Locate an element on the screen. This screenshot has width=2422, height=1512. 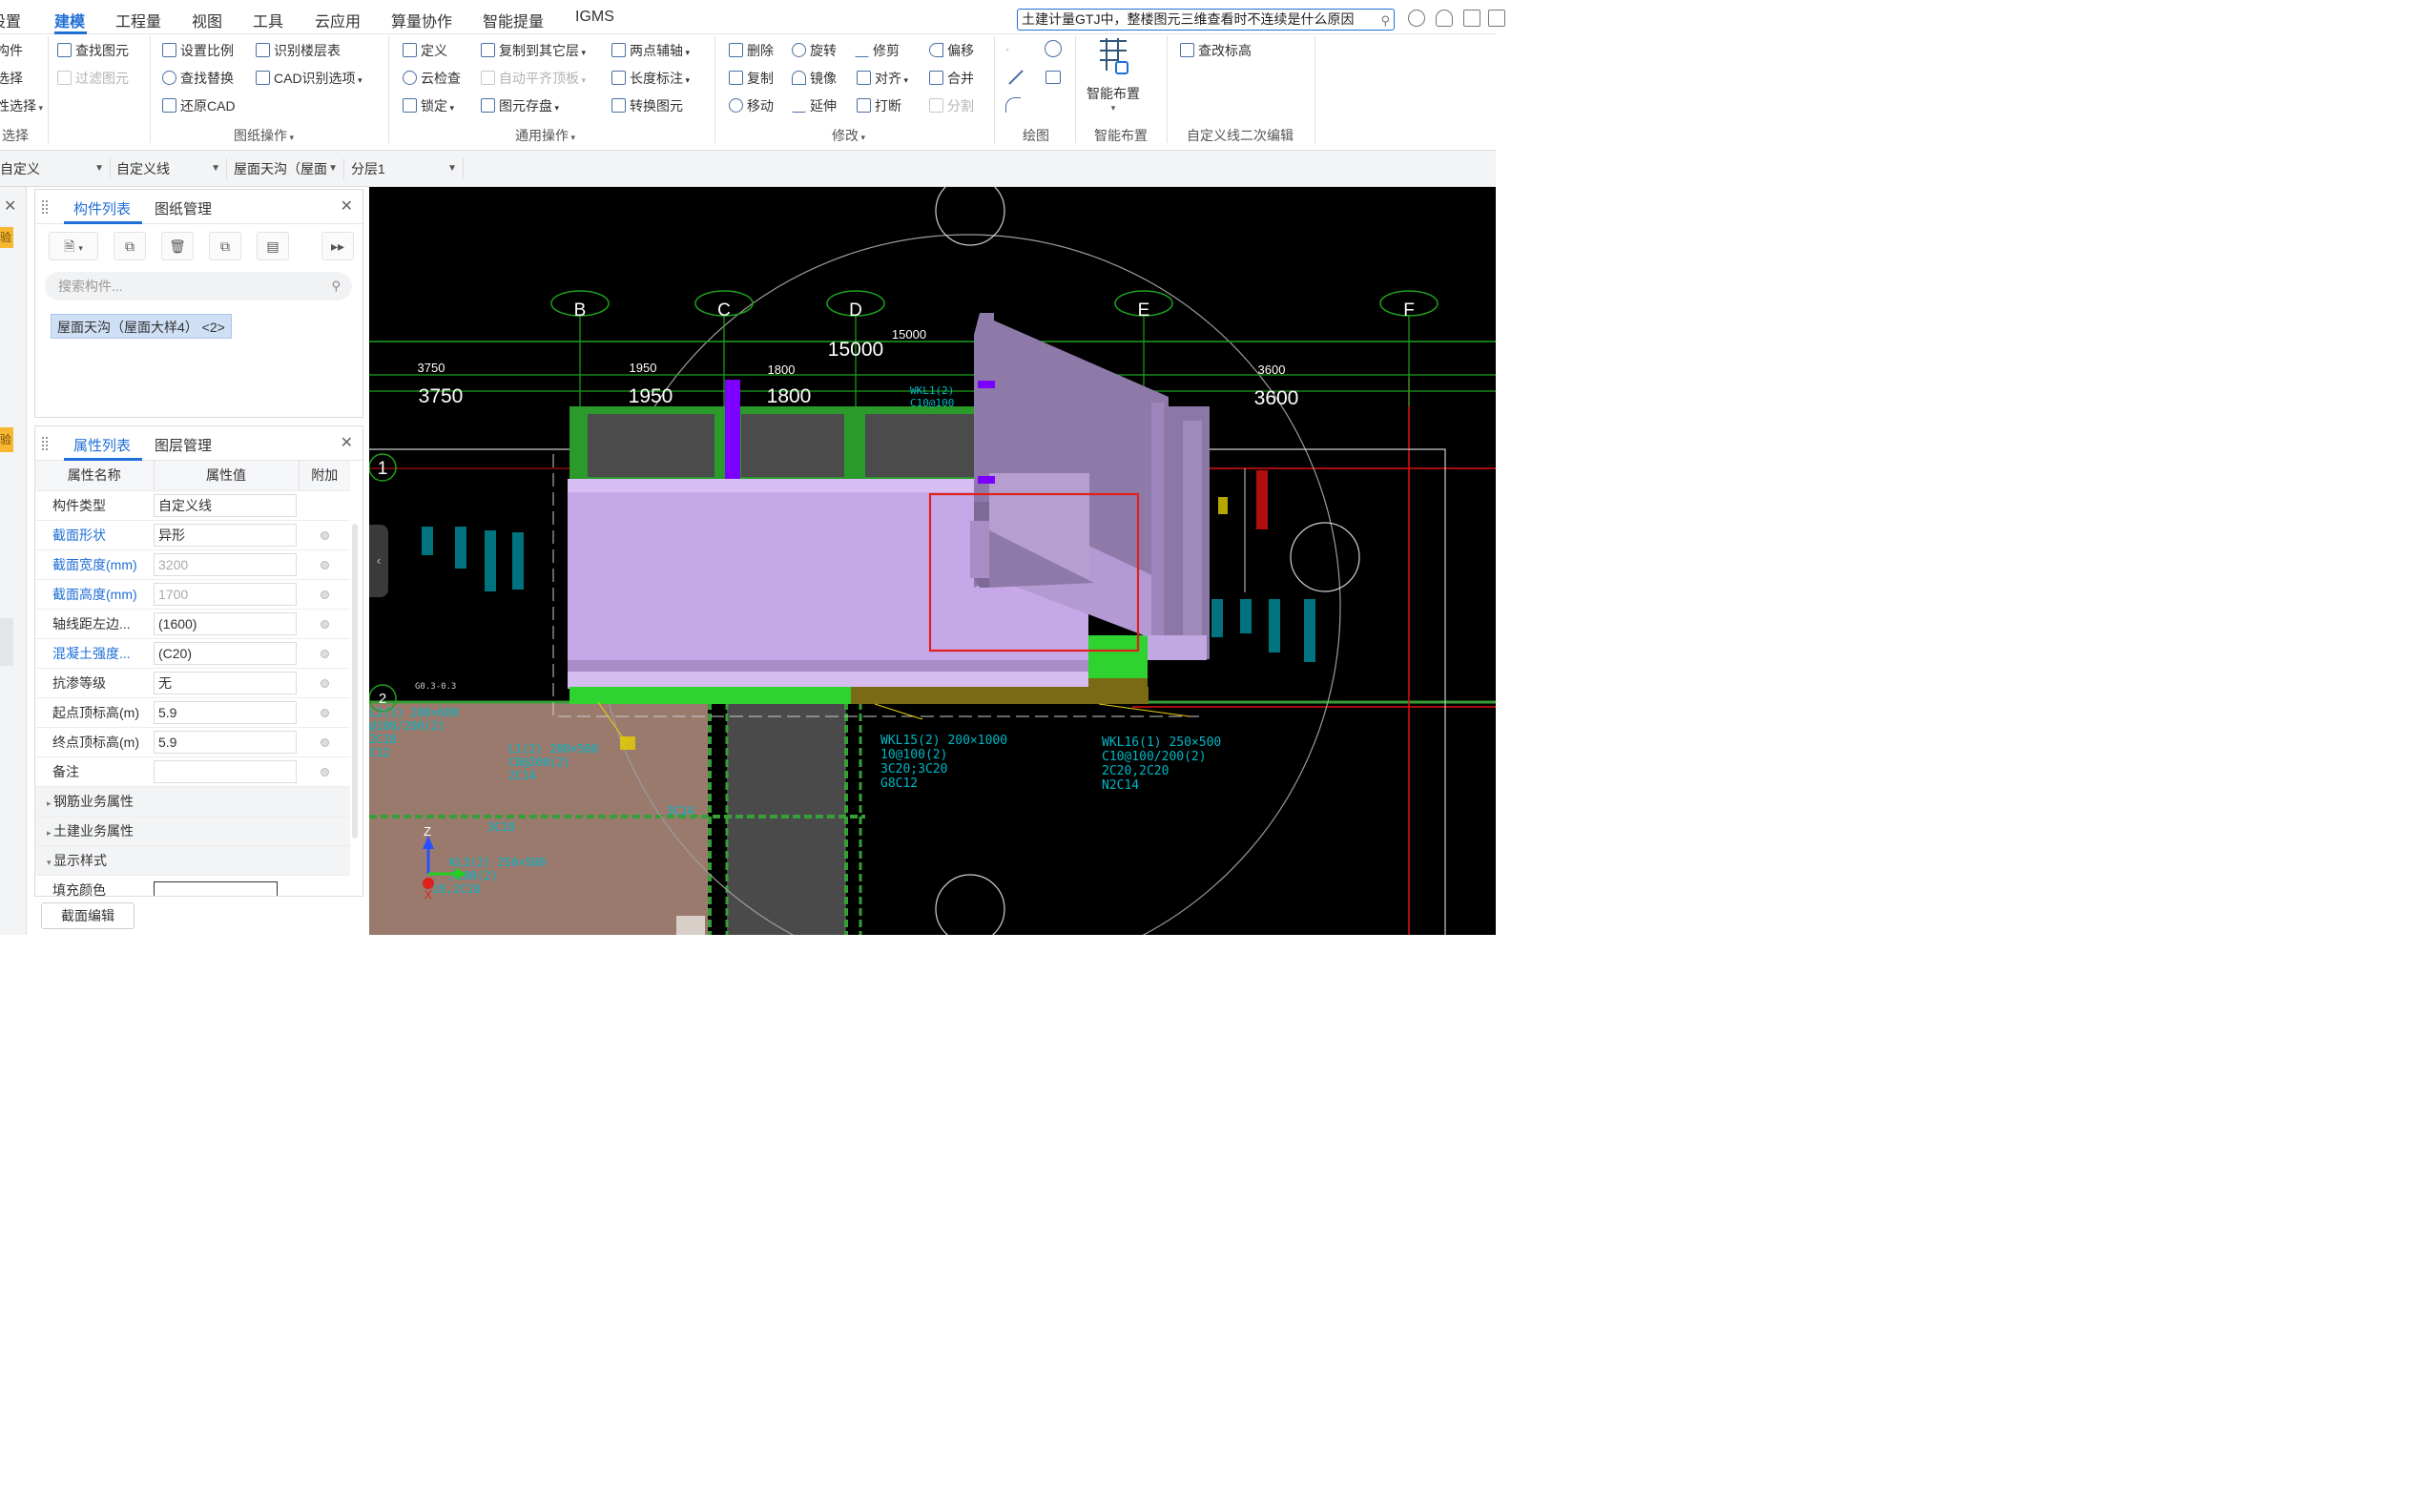
drawing-ops-label: 图纸操作 ▾ is located at coordinates (264, 135).